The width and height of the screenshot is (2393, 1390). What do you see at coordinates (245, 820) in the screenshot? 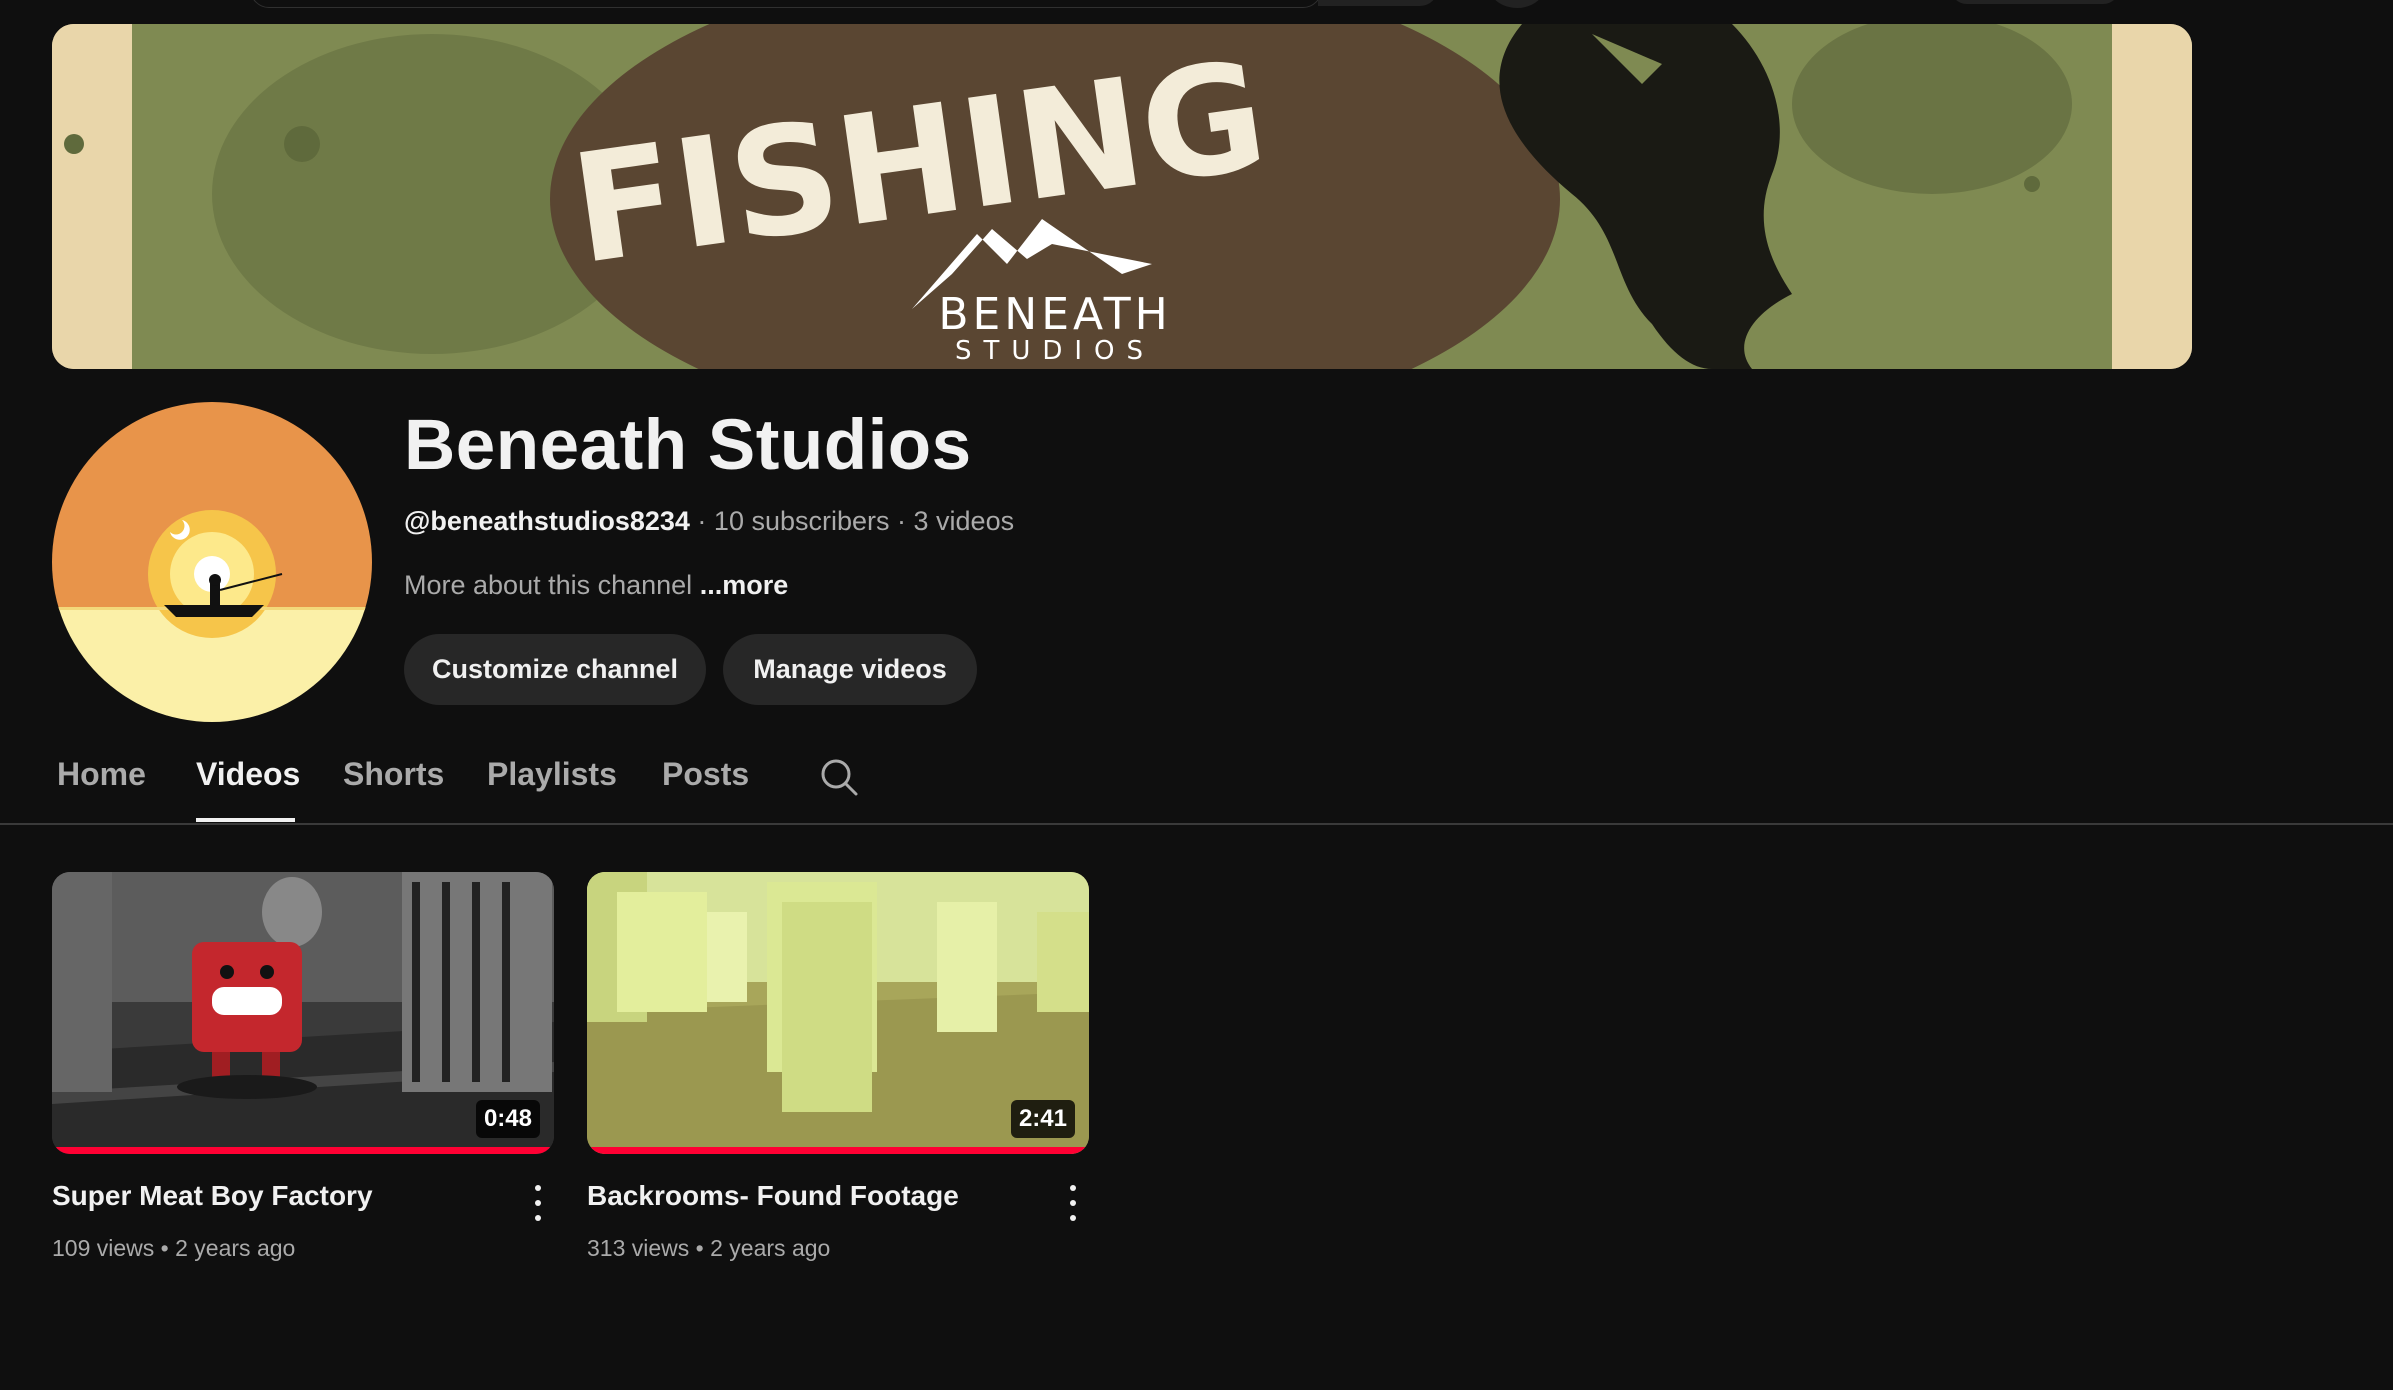
I see `active-tab-indicator` at bounding box center [245, 820].